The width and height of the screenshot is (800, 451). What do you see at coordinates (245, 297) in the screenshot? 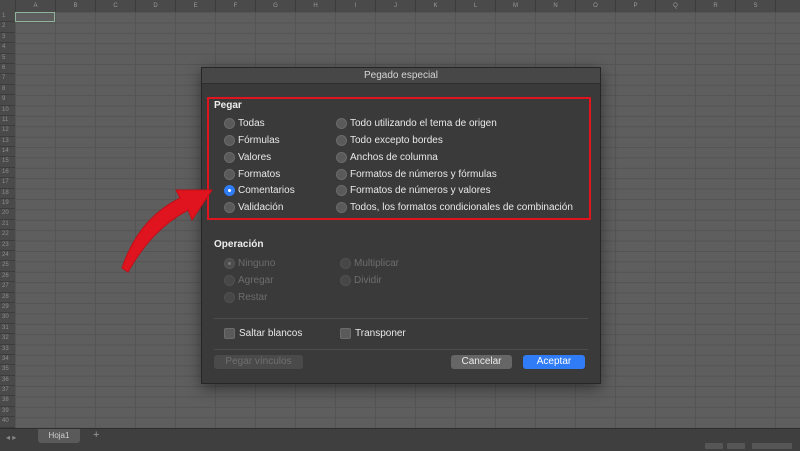
I see `operation-option-restar: Restar` at bounding box center [245, 297].